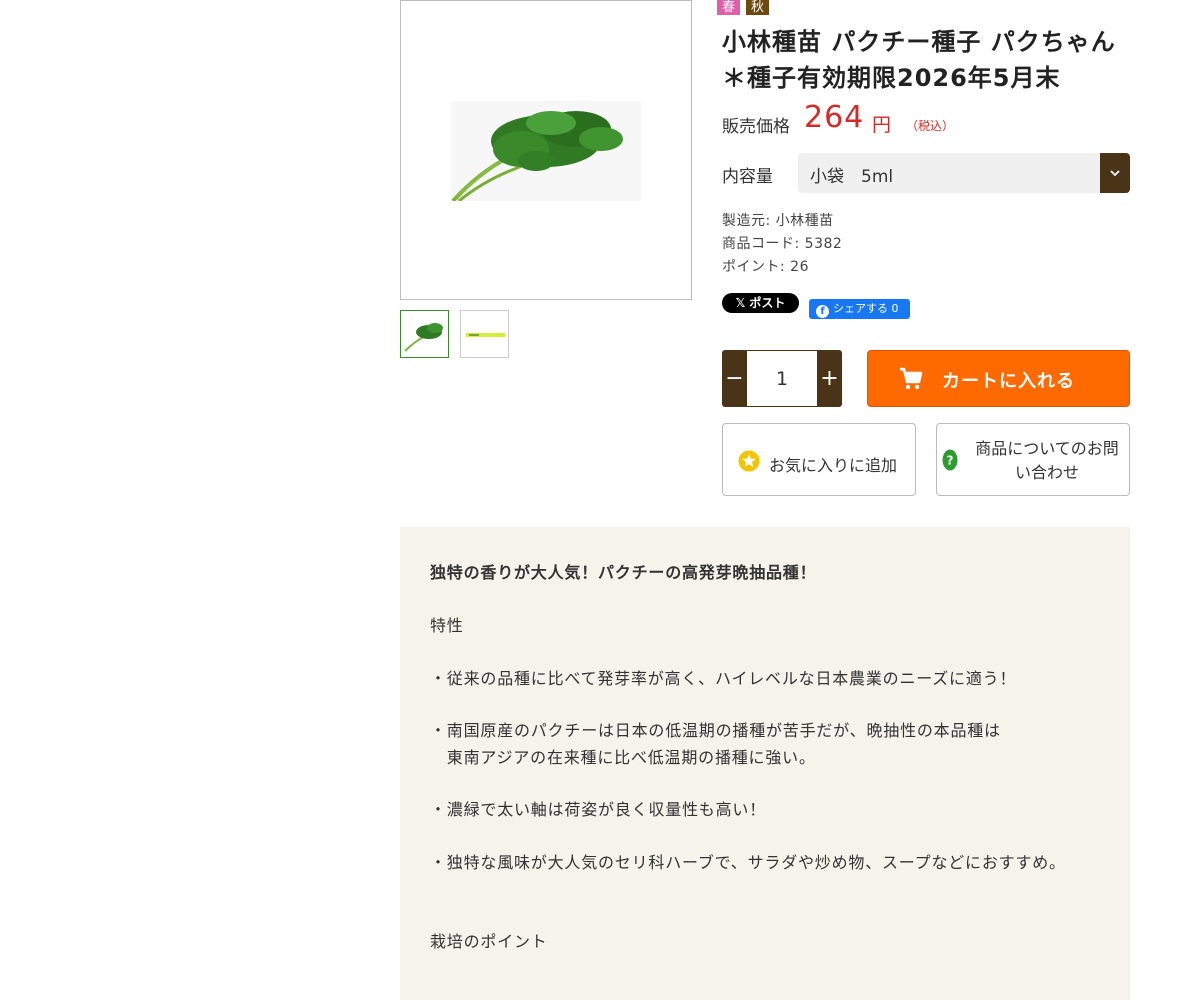 The image size is (1200, 1000). Describe the element at coordinates (489, 941) in the screenshot. I see `description-section-title-cultivation: 栽培のポイント` at that location.